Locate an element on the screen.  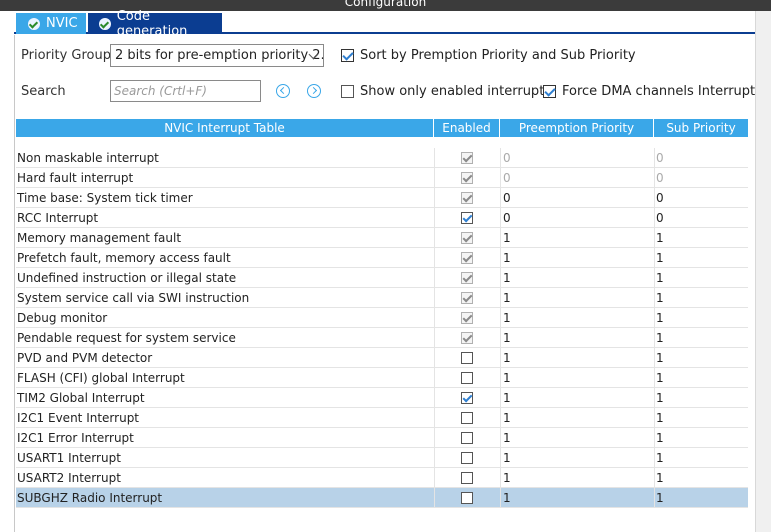
table-row: Prefetch fault, memory access fault 1 1 is located at coordinates (382, 258).